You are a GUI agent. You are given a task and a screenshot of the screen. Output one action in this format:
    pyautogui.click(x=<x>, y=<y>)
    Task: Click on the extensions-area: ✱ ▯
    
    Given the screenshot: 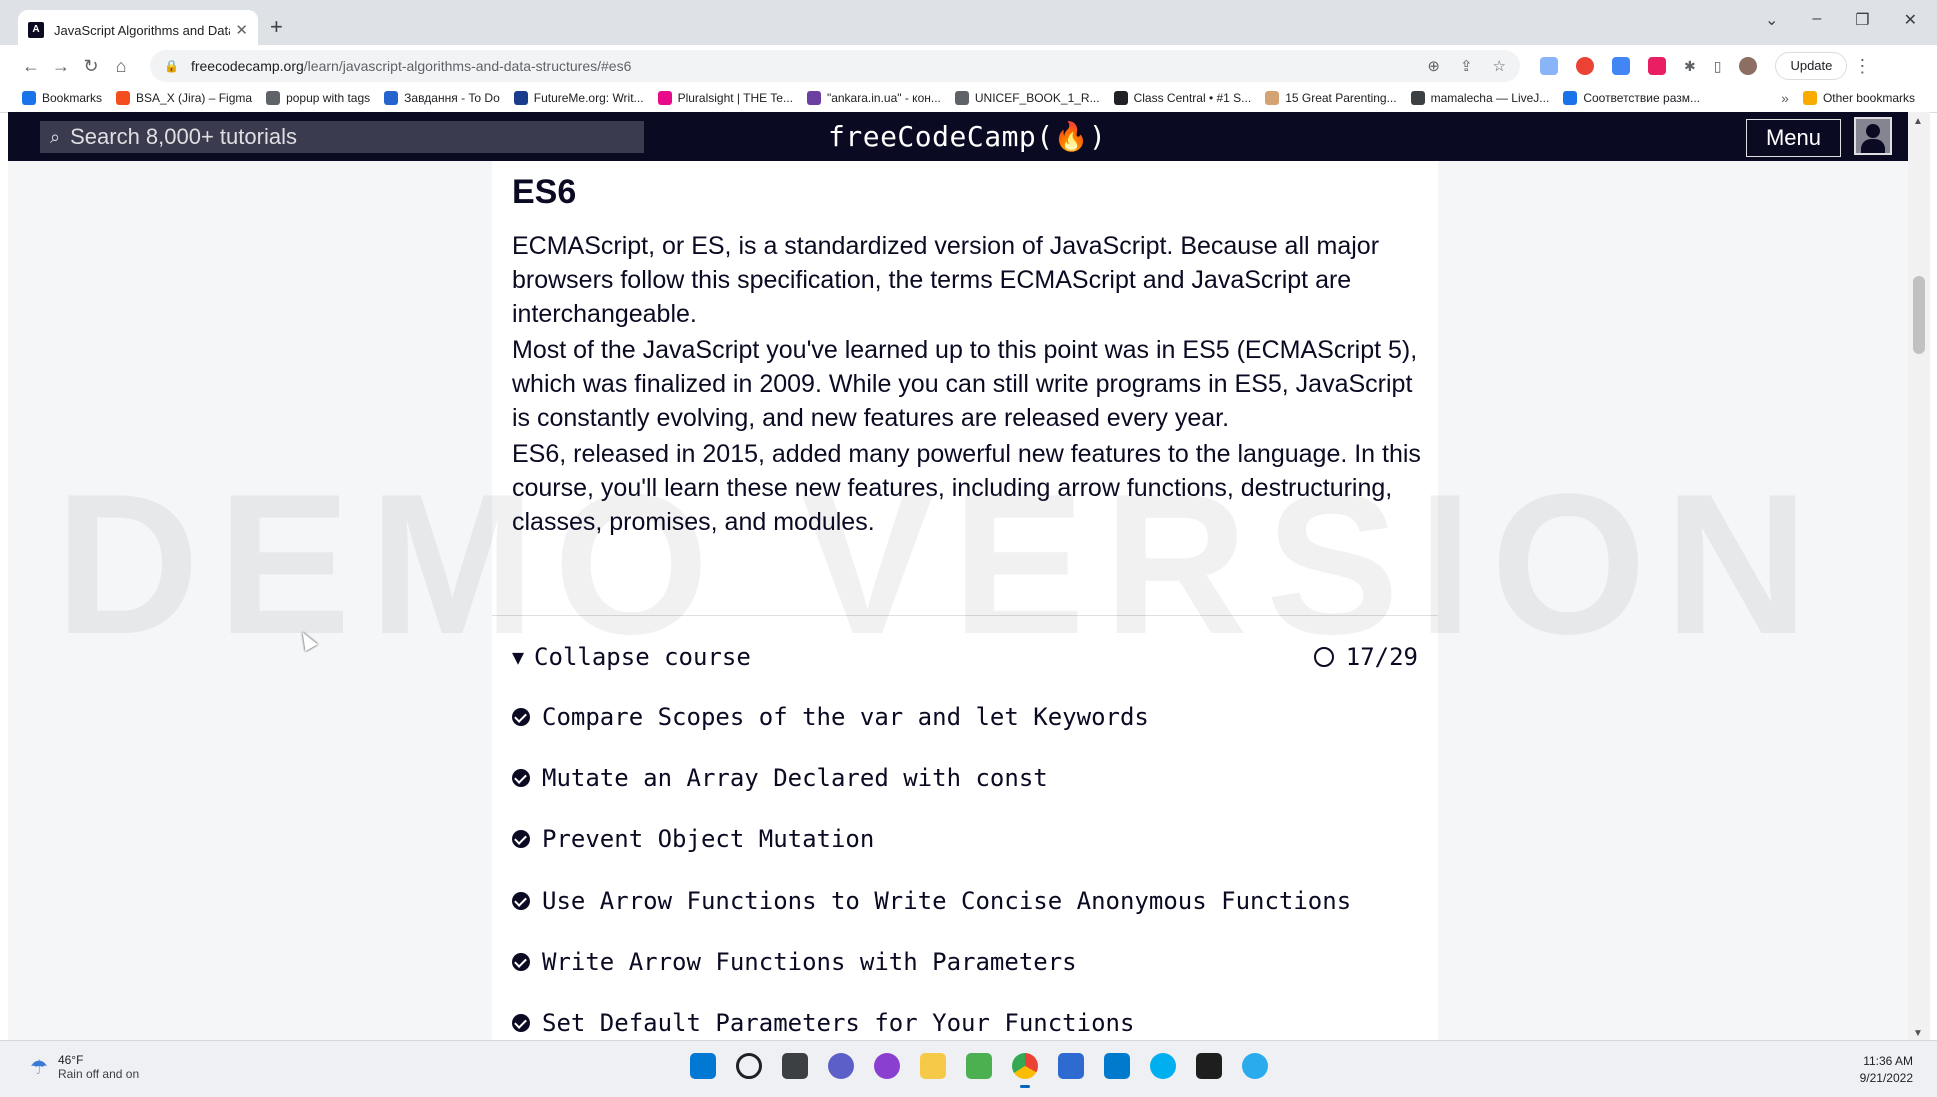 What is the action you would take?
    pyautogui.click(x=1649, y=66)
    